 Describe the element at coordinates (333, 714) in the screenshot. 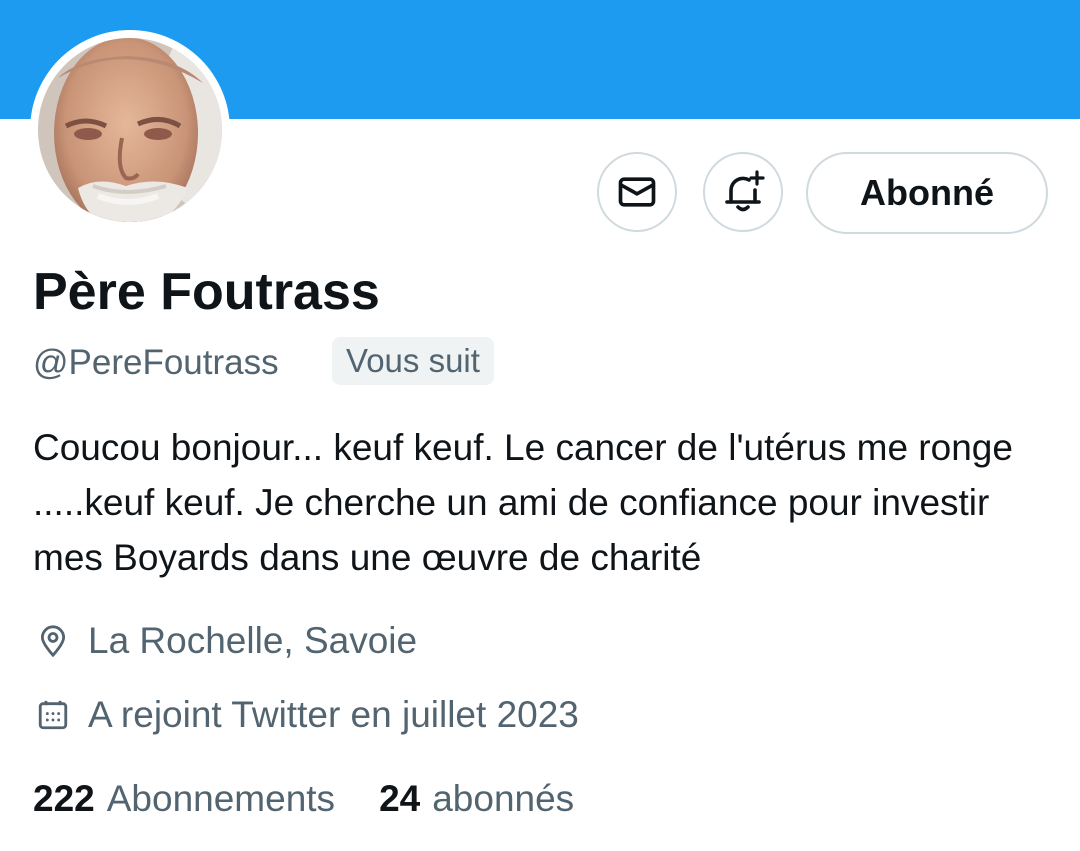

I see `joined-text: A rejoint Twitter en juillet 2023` at that location.